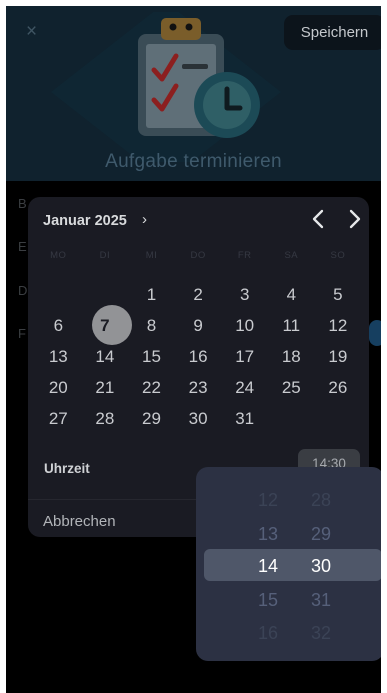 Image resolution: width=387 pixels, height=693 pixels. What do you see at coordinates (375, 333) in the screenshot?
I see `background-toggle` at bounding box center [375, 333].